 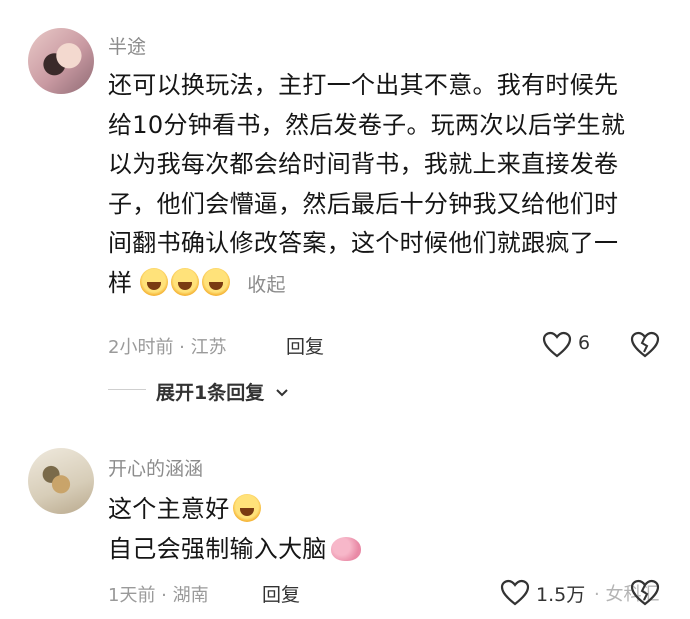 What do you see at coordinates (127, 389) in the screenshot?
I see `divider` at bounding box center [127, 389].